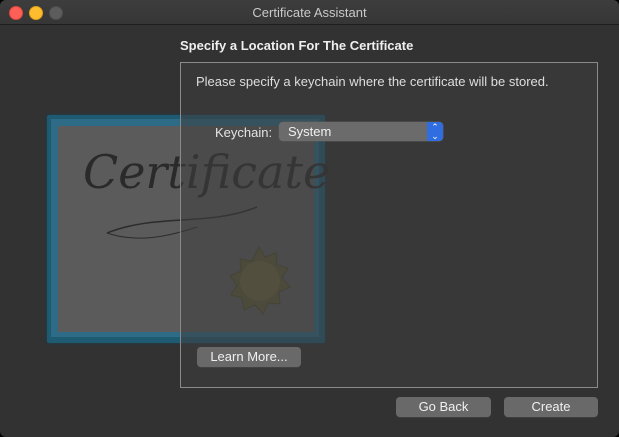 The image size is (619, 437). Describe the element at coordinates (297, 45) in the screenshot. I see `page-heading: Specify a Location For The Certificate` at that location.